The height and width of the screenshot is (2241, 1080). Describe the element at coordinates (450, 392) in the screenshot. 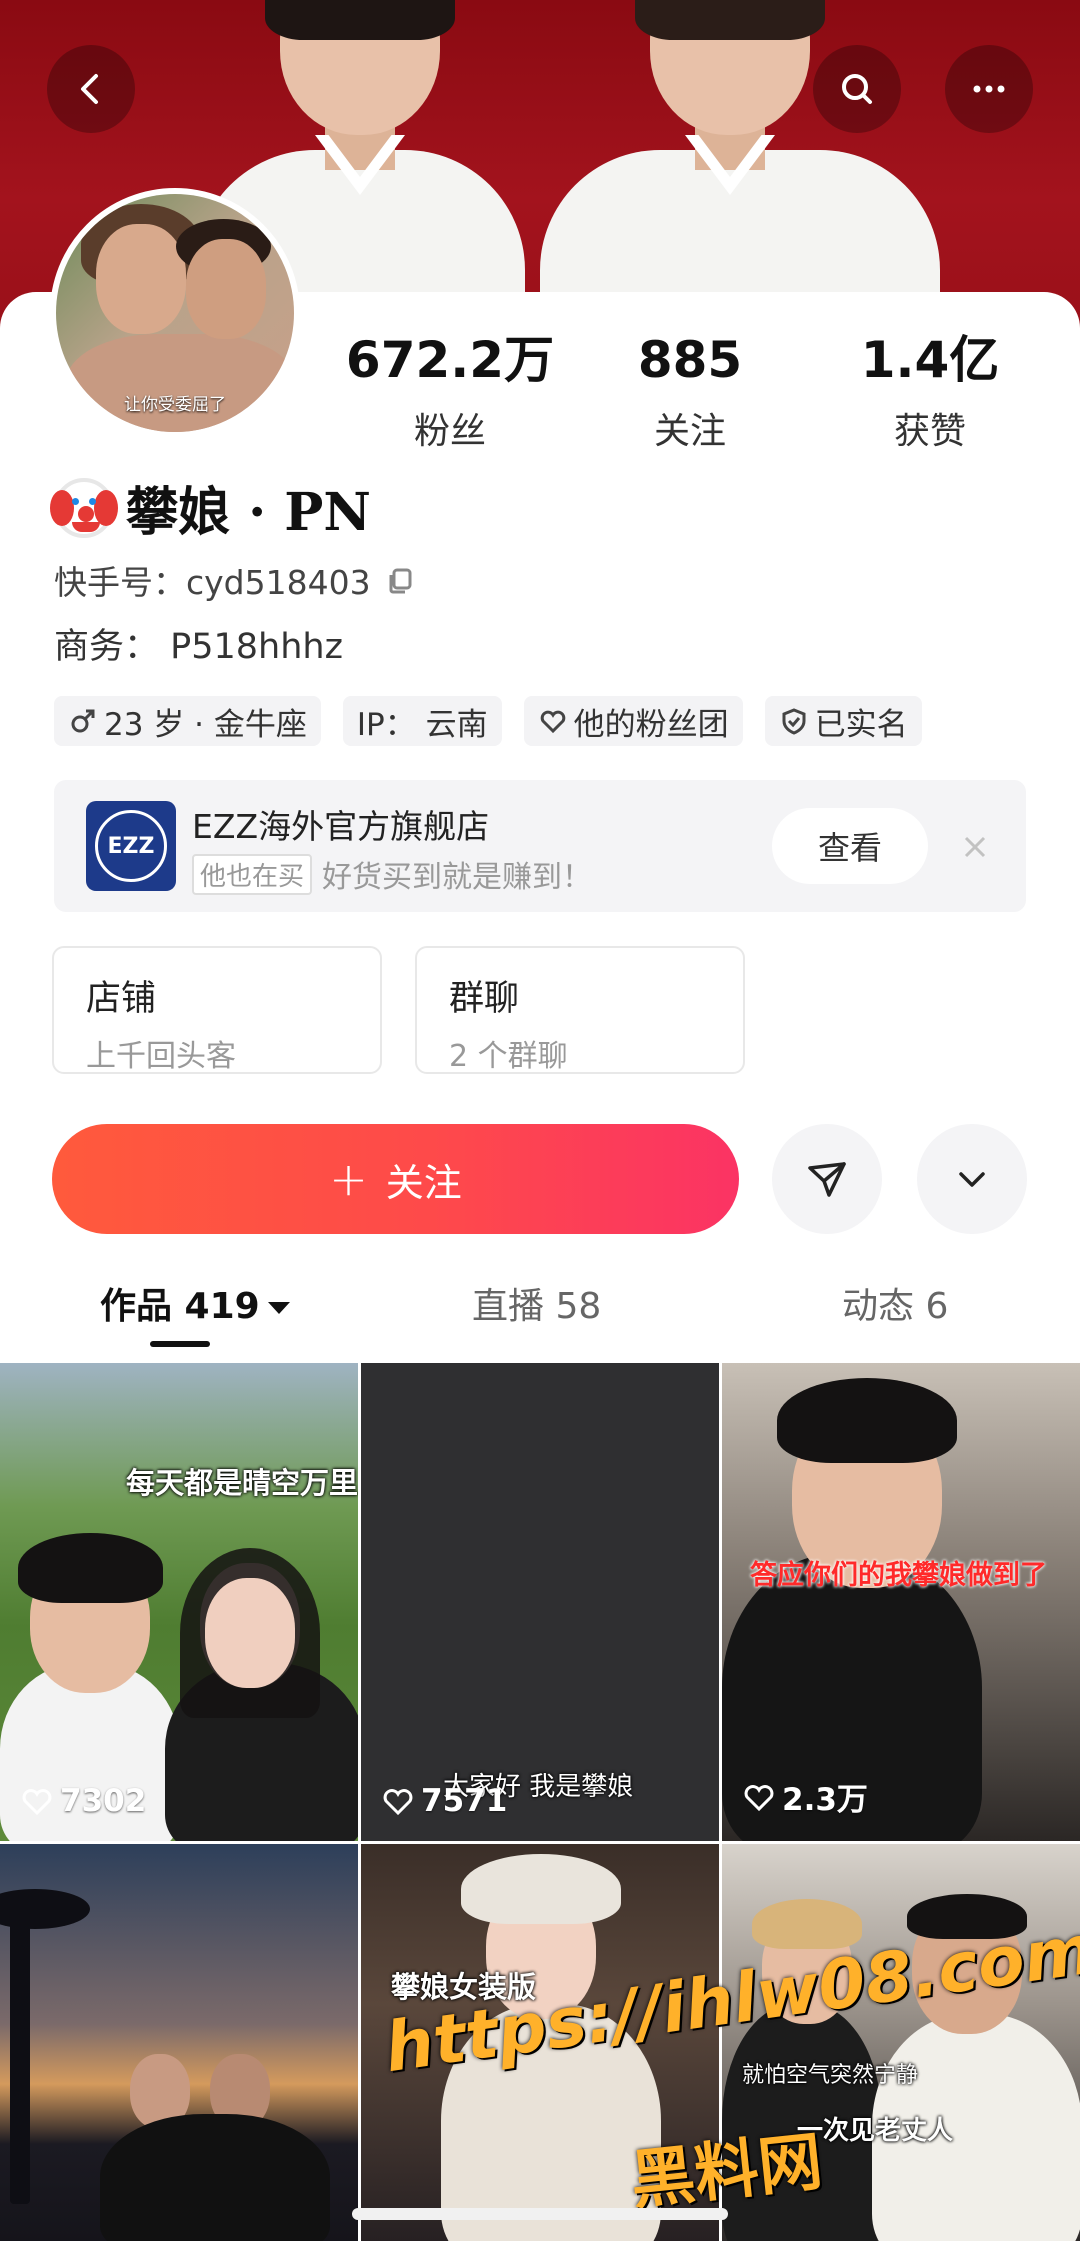

I see `stat-followers: 672.2万 粉丝` at that location.